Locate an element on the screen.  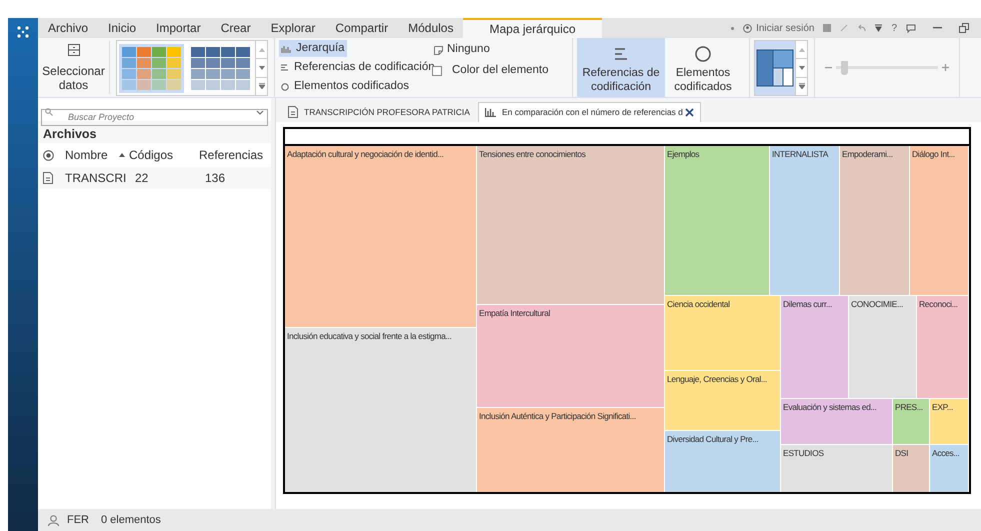
table-cell-text: 136 is located at coordinates (215, 178).